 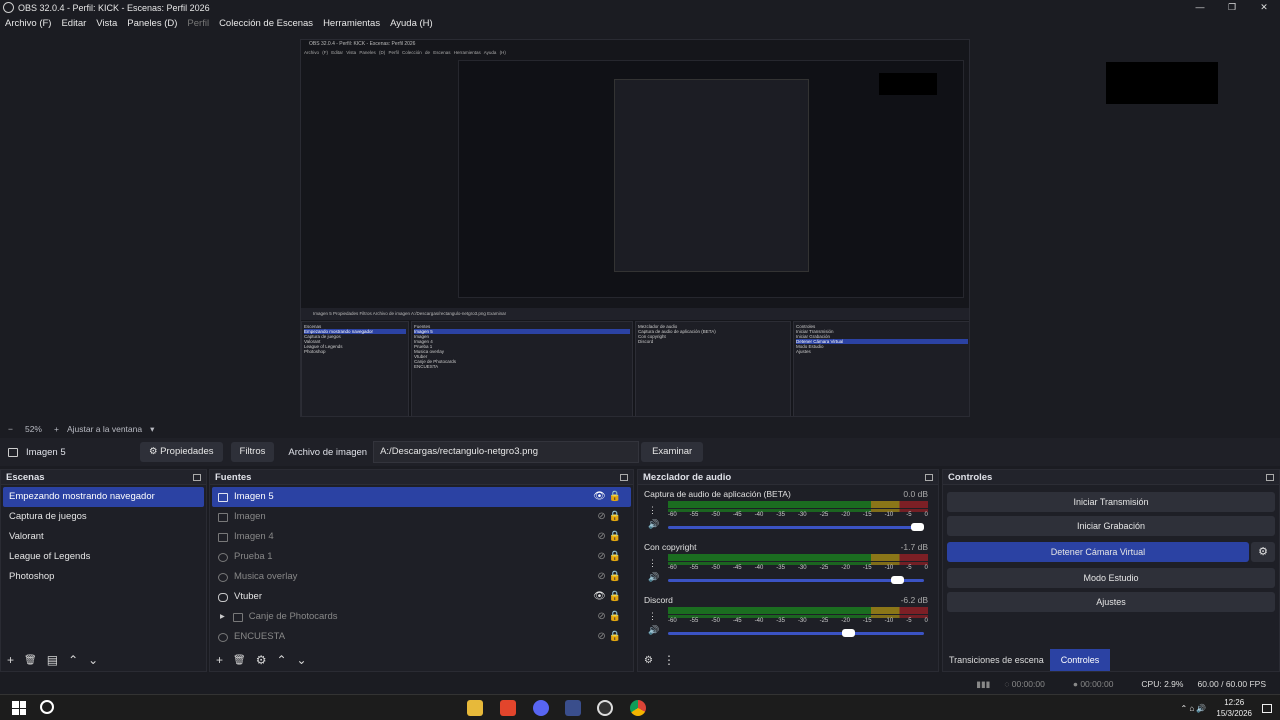 I want to click on source-properties-button: ⚙, so click(x=261, y=660).